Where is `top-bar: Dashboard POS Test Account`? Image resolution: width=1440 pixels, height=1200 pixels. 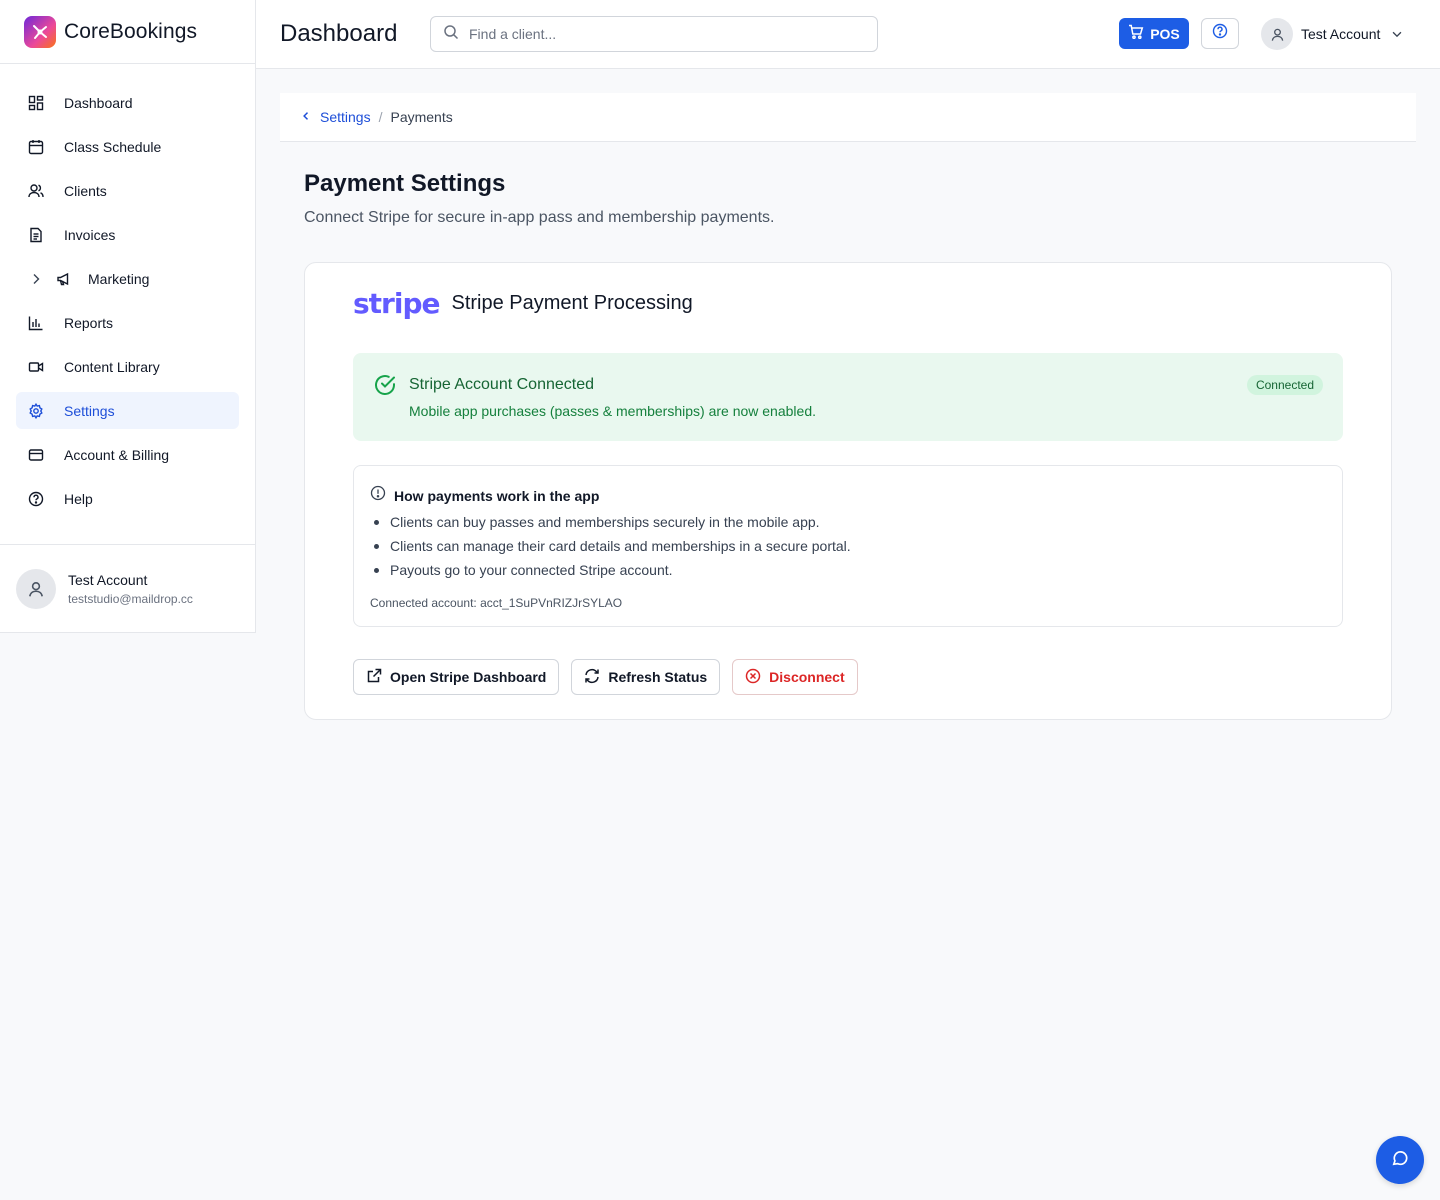 top-bar: Dashboard POS Test Account is located at coordinates (848, 34).